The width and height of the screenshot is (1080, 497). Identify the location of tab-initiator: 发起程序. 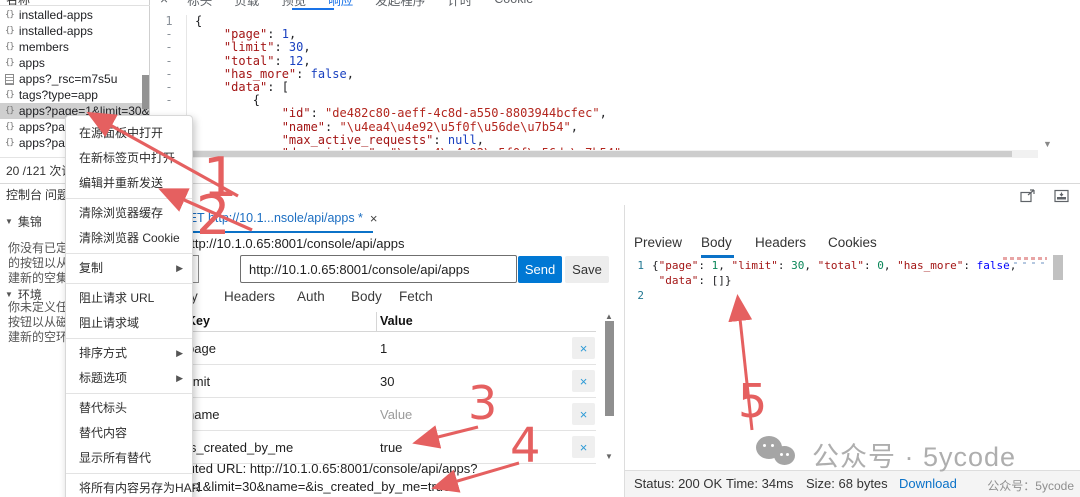
(400, 4).